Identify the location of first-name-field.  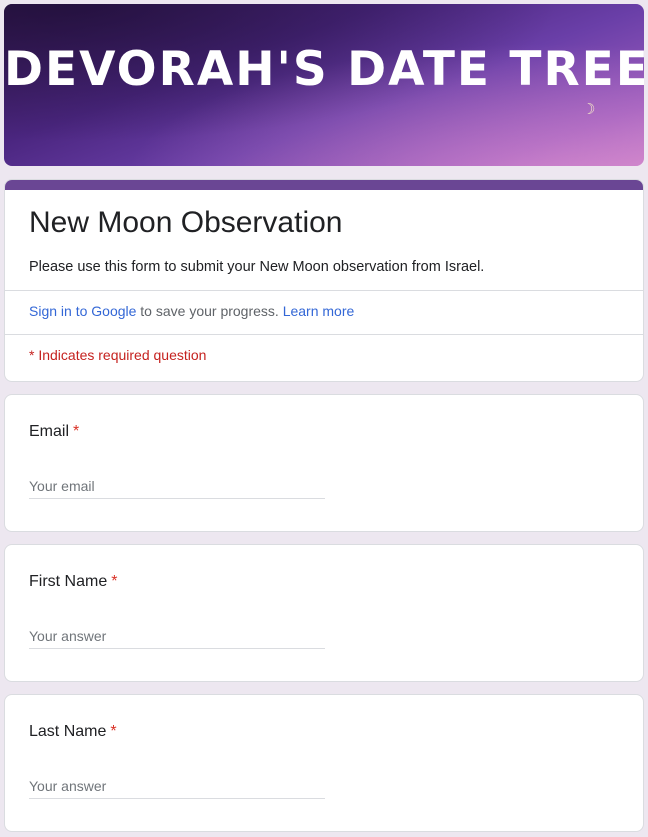
(177, 636).